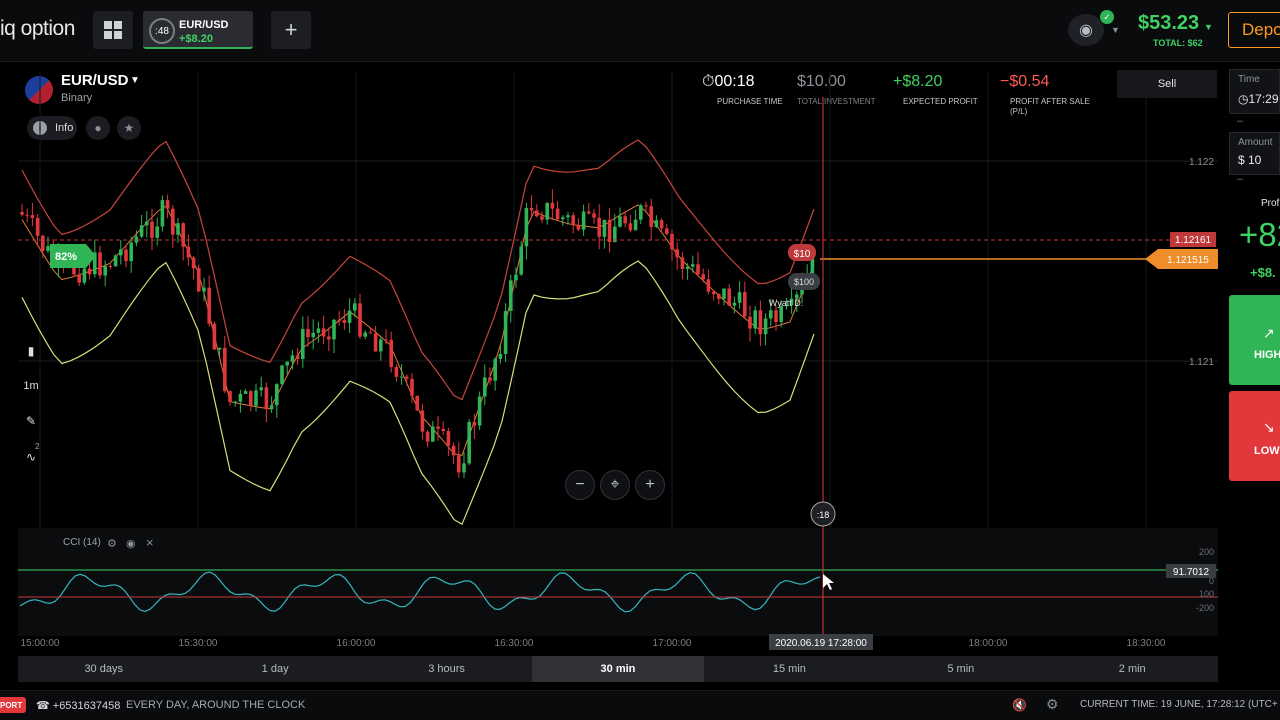  Describe the element at coordinates (274, 669) in the screenshot. I see `timeframe-option: 1 day` at that location.